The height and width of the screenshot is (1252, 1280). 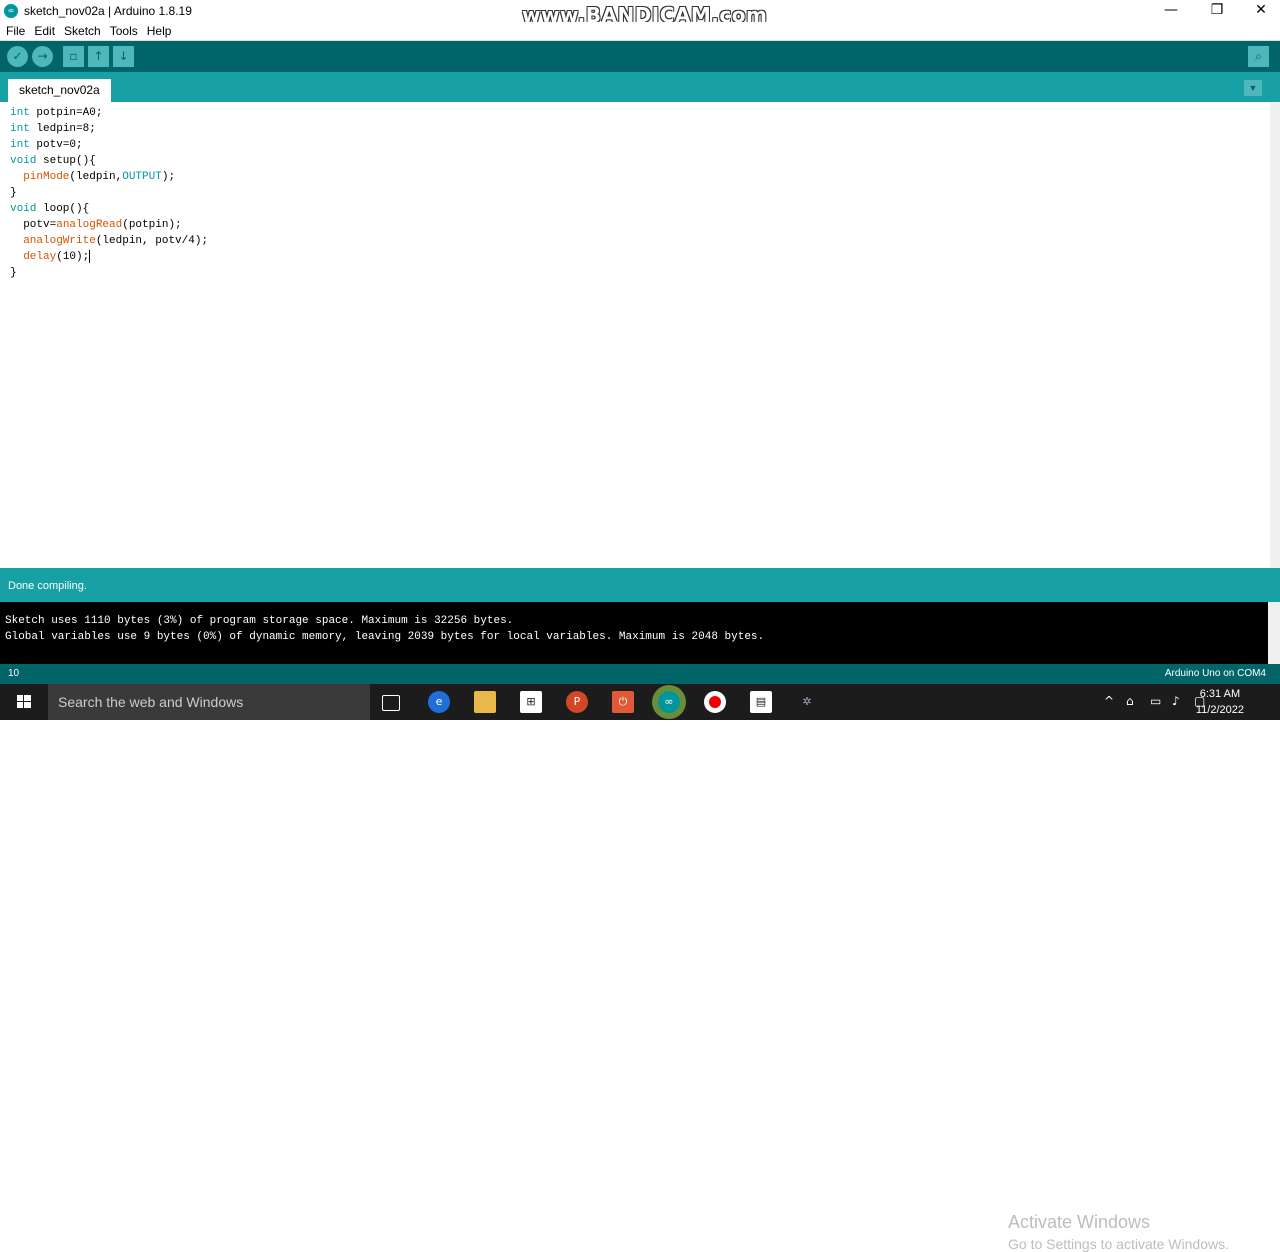 What do you see at coordinates (715, 702) in the screenshot?
I see `record-icon` at bounding box center [715, 702].